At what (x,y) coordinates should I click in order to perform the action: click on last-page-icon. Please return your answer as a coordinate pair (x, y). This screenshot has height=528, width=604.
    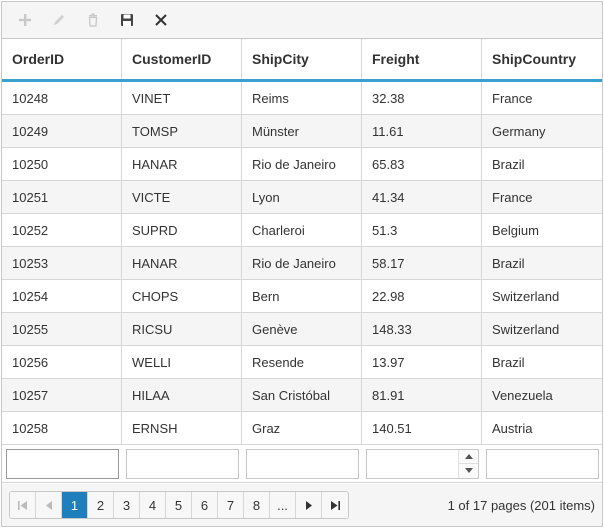
    Looking at the image, I should click on (335, 505).